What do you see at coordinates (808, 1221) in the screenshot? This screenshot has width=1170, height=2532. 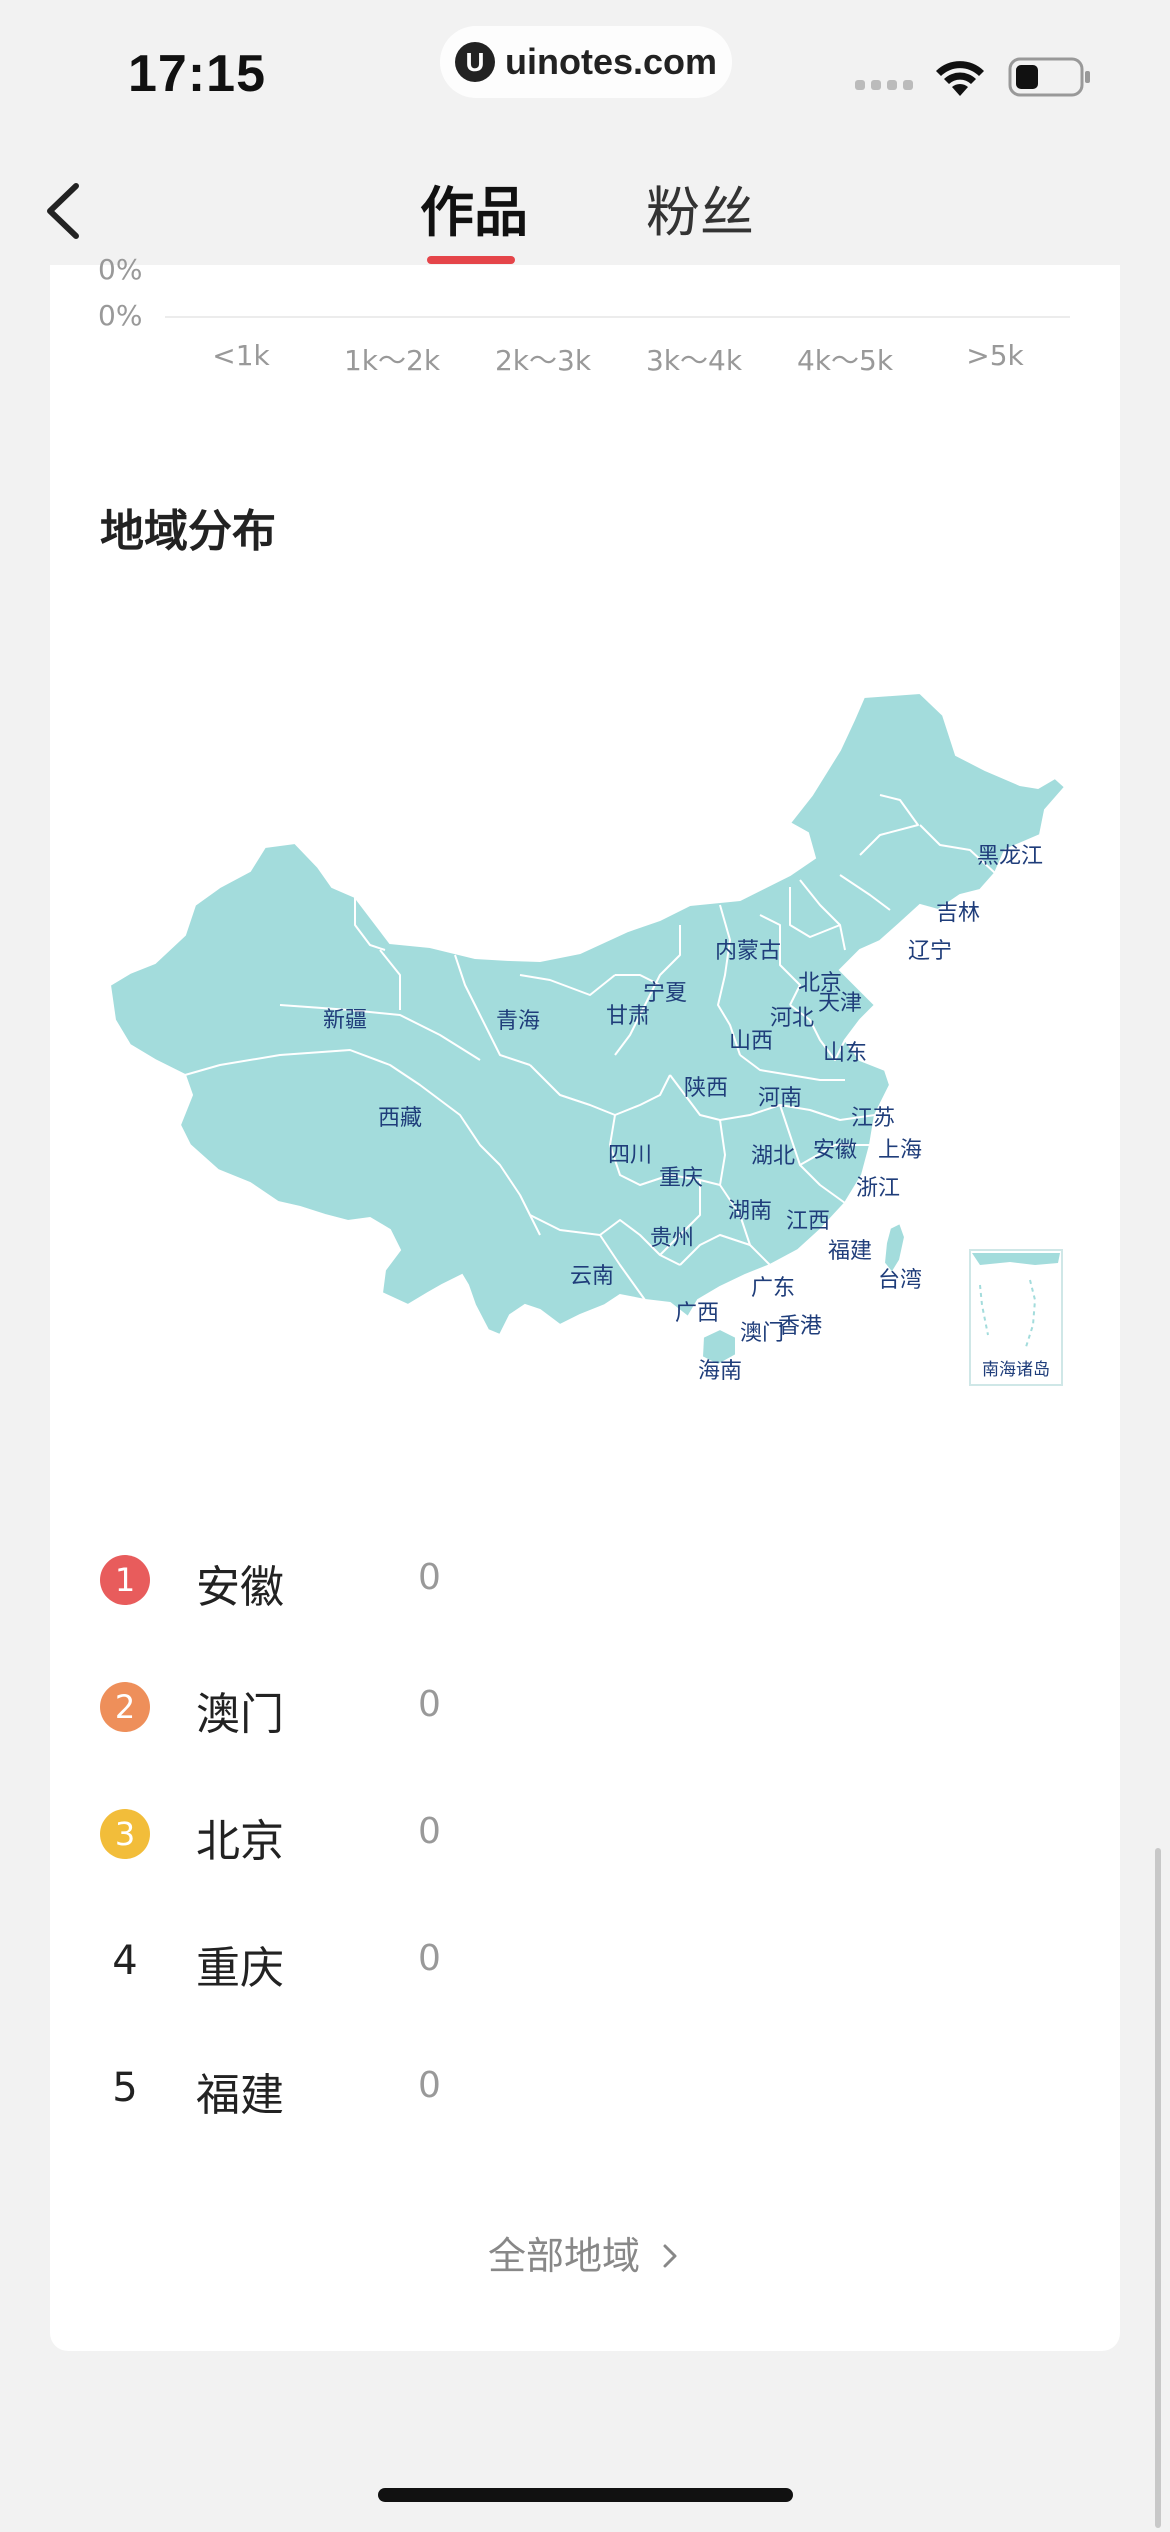 I see `map-label: 江西` at bounding box center [808, 1221].